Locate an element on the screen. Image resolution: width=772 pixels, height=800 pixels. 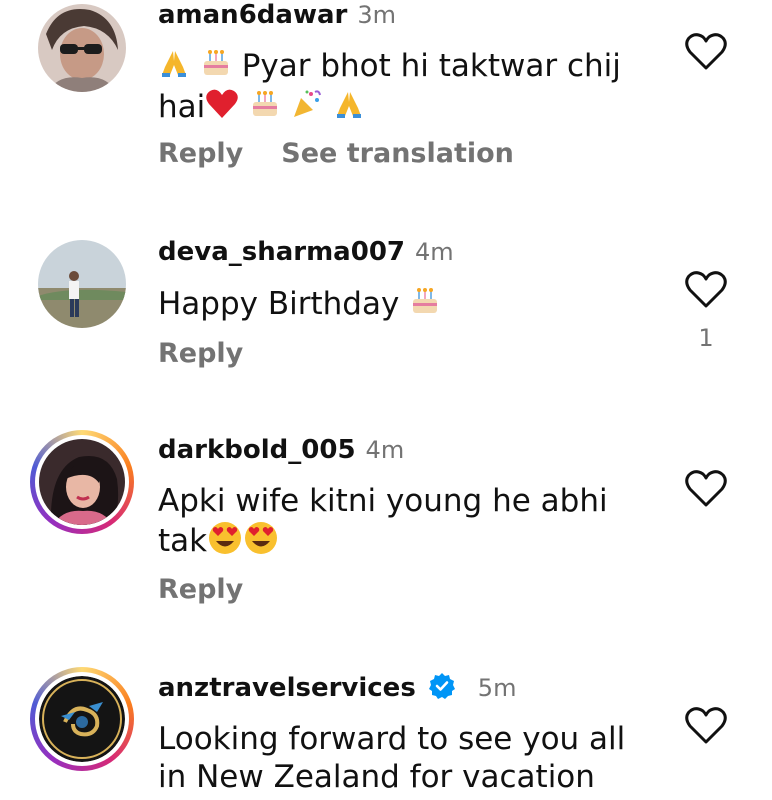
username: deva_sharma007 is located at coordinates (281, 252).